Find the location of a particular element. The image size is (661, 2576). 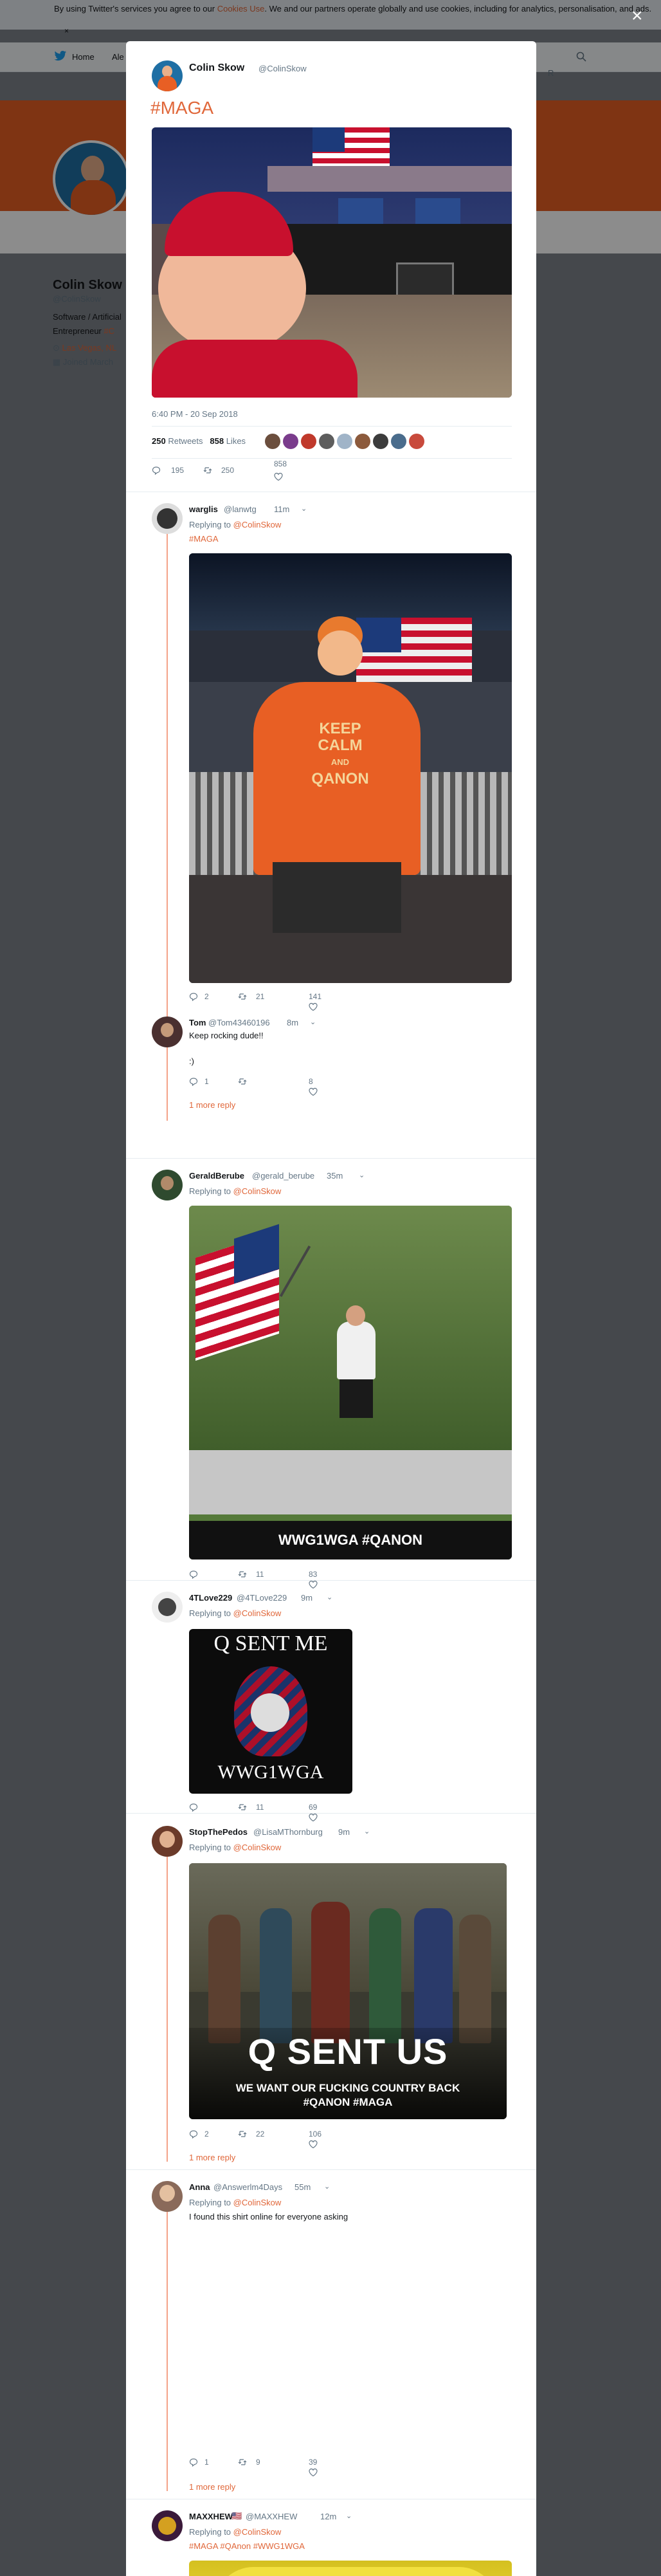

thread-line is located at coordinates (168, 2351).